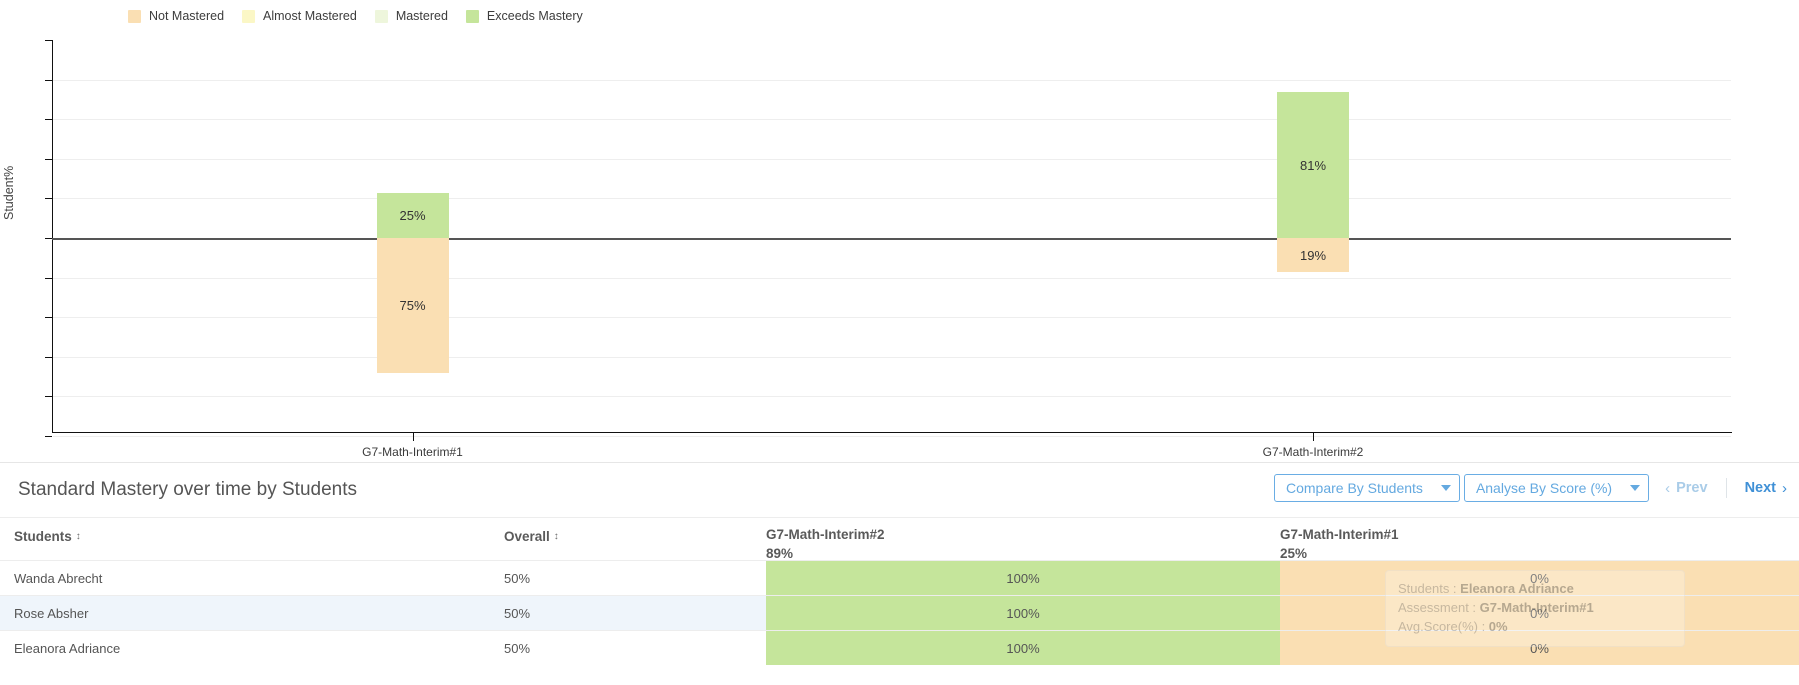 The image size is (1799, 685). I want to click on pager-divider, so click(1726, 488).